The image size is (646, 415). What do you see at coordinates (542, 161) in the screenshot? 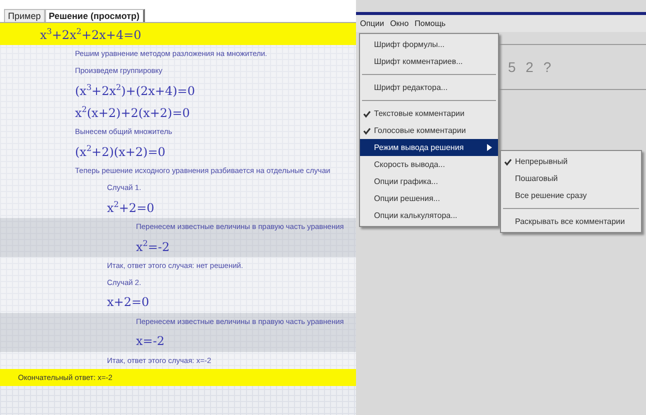
I see `menu-item-label: Непрерывный` at bounding box center [542, 161].